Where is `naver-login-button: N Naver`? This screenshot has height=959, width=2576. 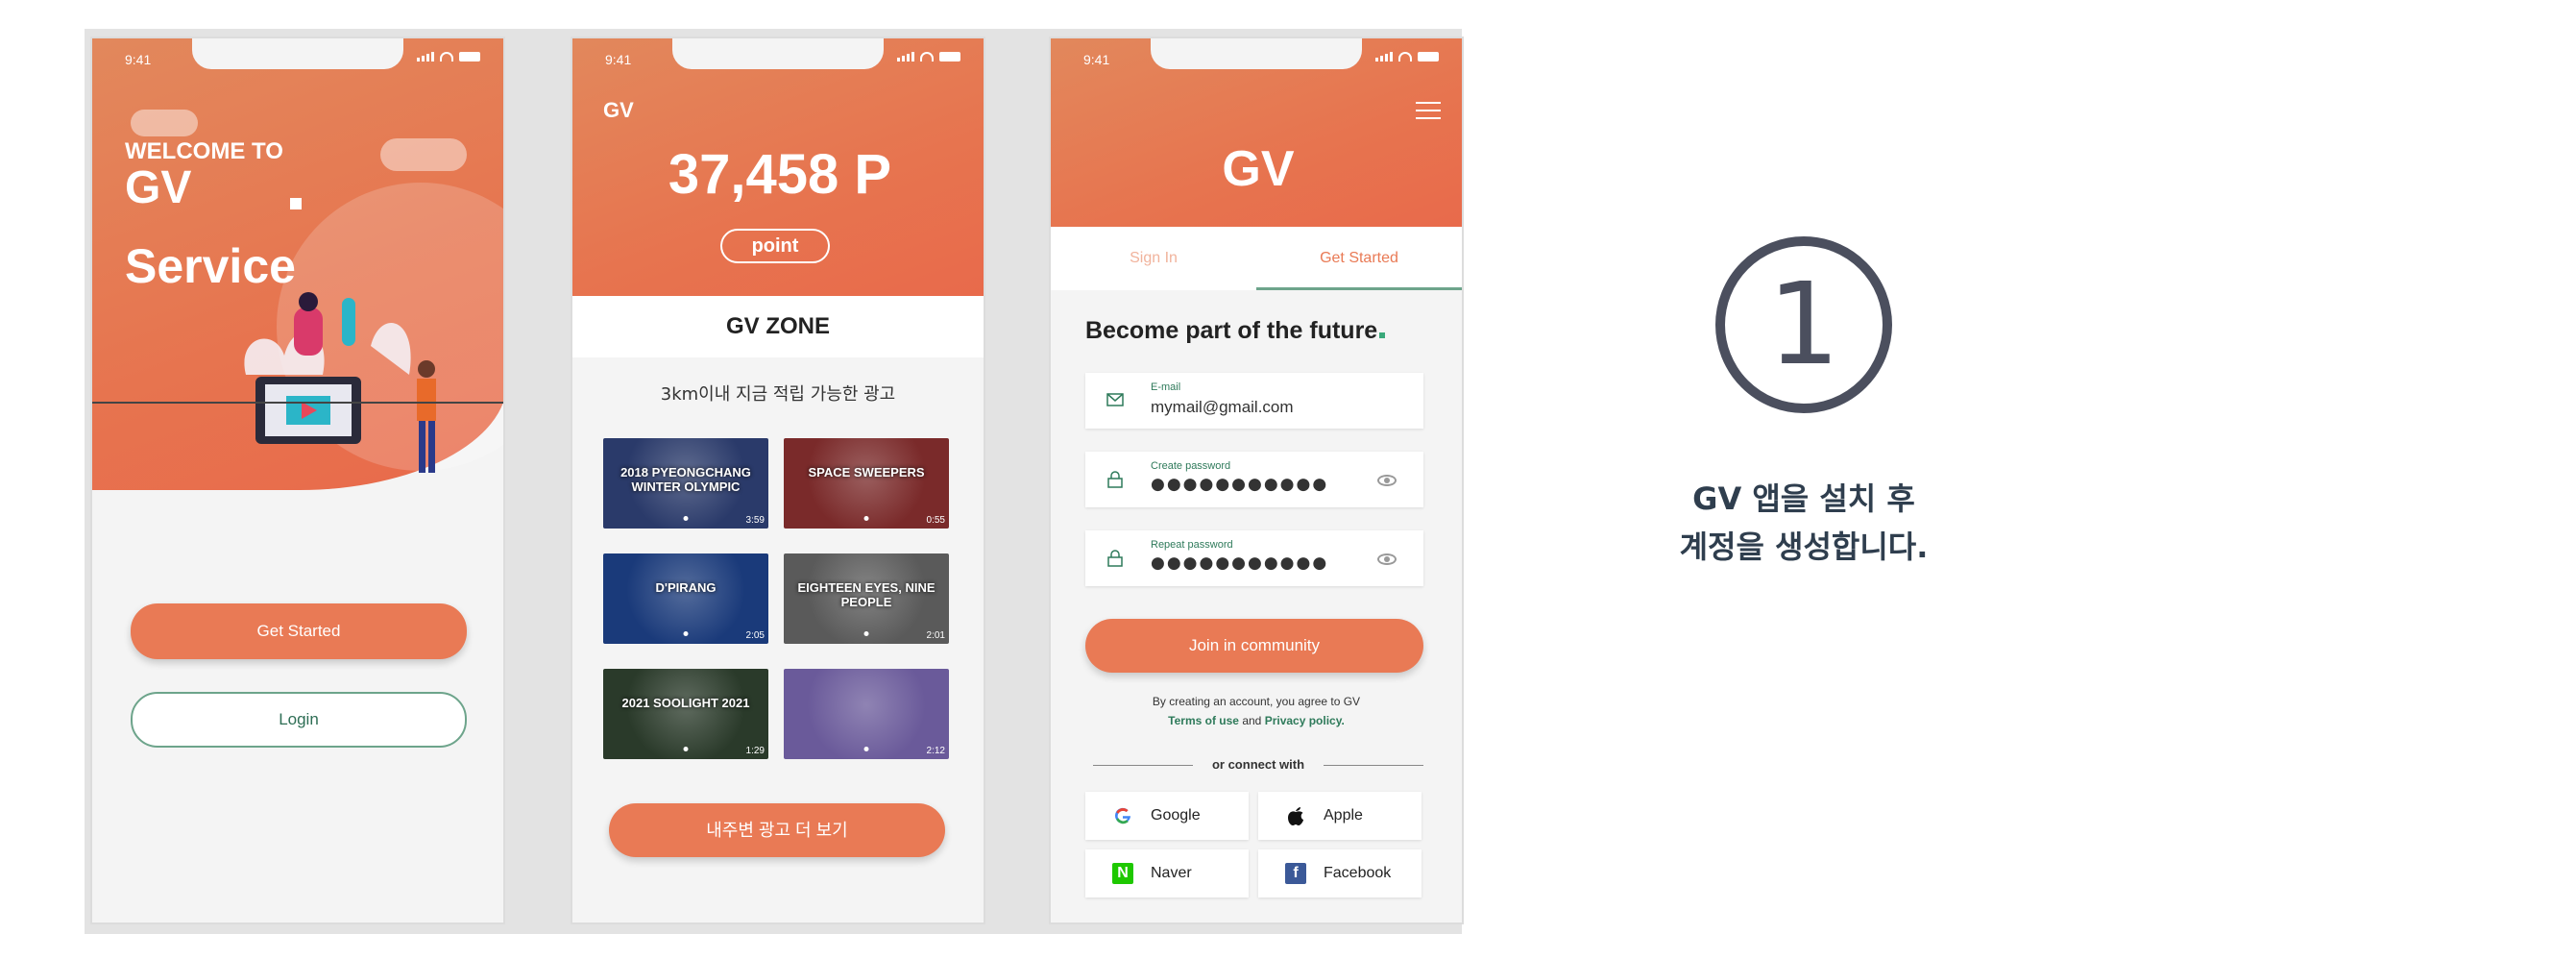
naver-login-button: N Naver is located at coordinates (1167, 874).